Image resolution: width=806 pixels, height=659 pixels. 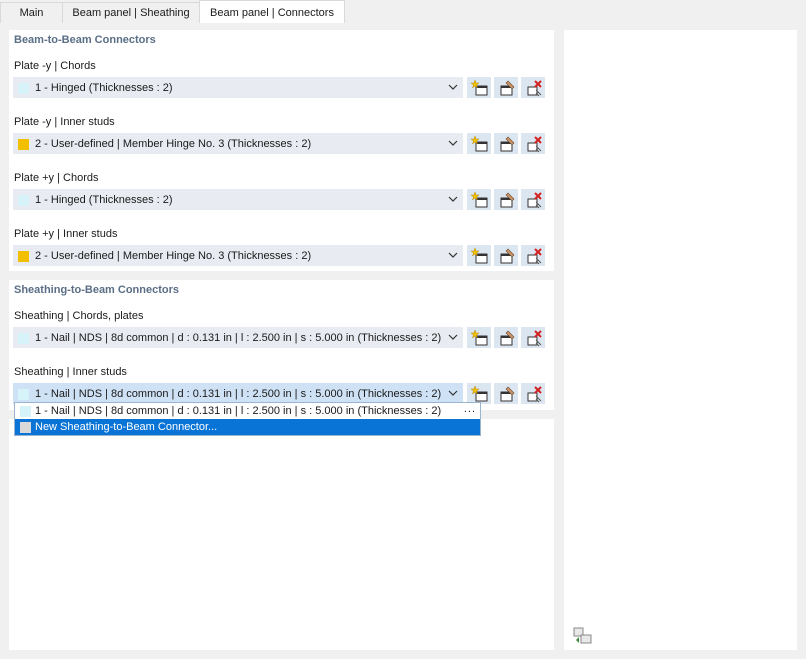 What do you see at coordinates (272, 11) in the screenshot?
I see `tab-beam-panel-connectors: Beam panel | Connectors` at bounding box center [272, 11].